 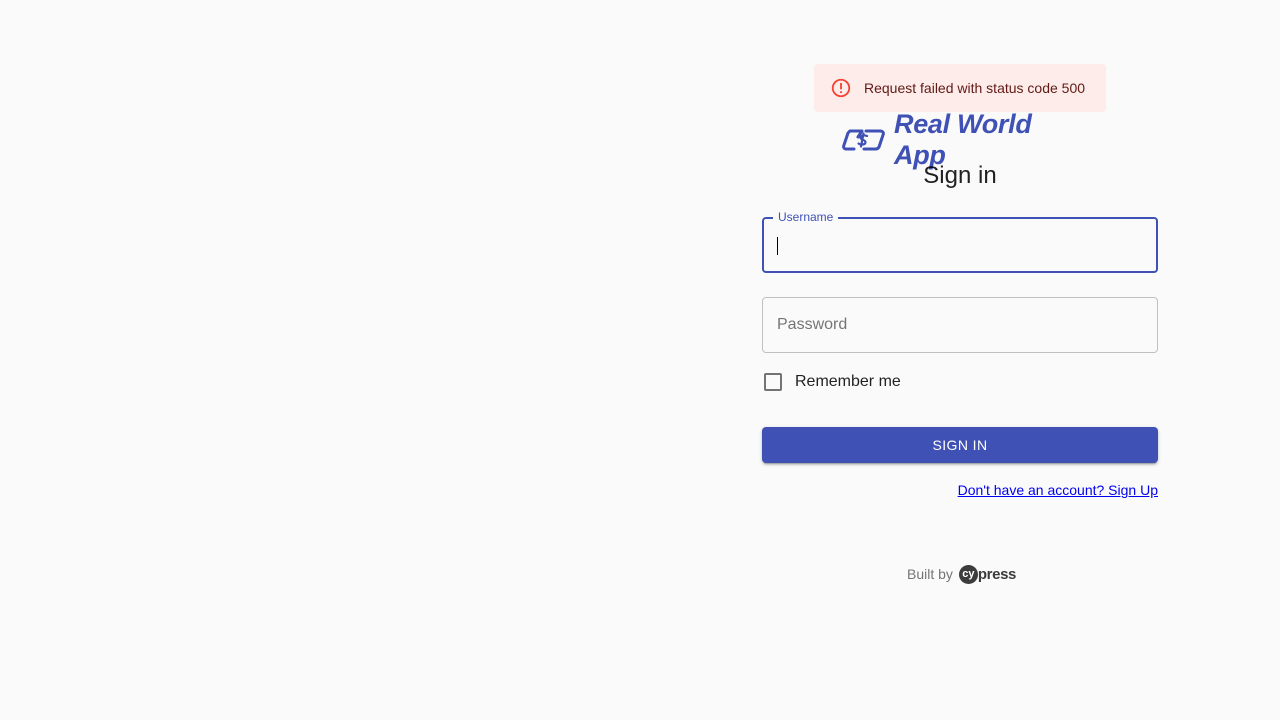 I want to click on error-outline-icon, so click(x=841, y=88).